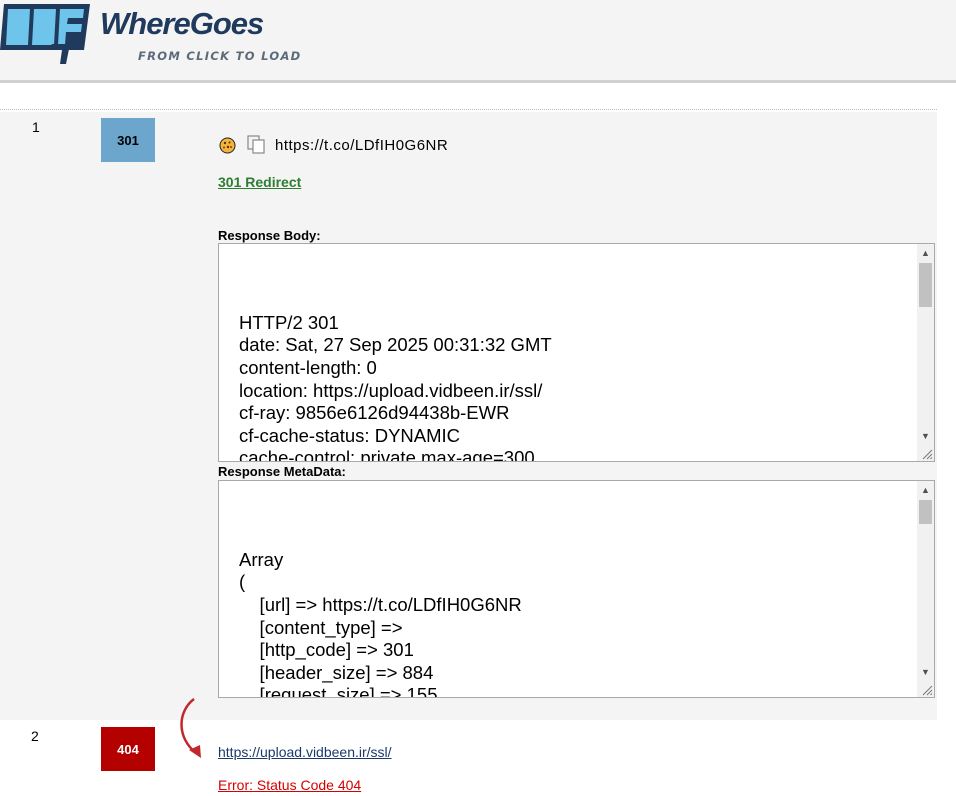 The height and width of the screenshot is (796, 956). What do you see at coordinates (220, 56) in the screenshot?
I see `site-tagline: FROM CLICK TO LOAD` at bounding box center [220, 56].